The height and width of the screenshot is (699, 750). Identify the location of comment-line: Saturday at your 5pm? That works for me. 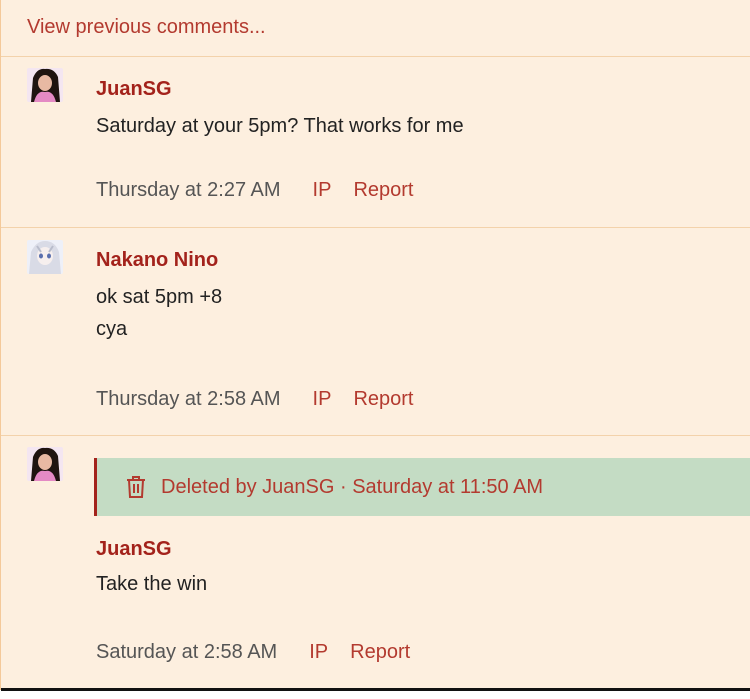
(280, 126).